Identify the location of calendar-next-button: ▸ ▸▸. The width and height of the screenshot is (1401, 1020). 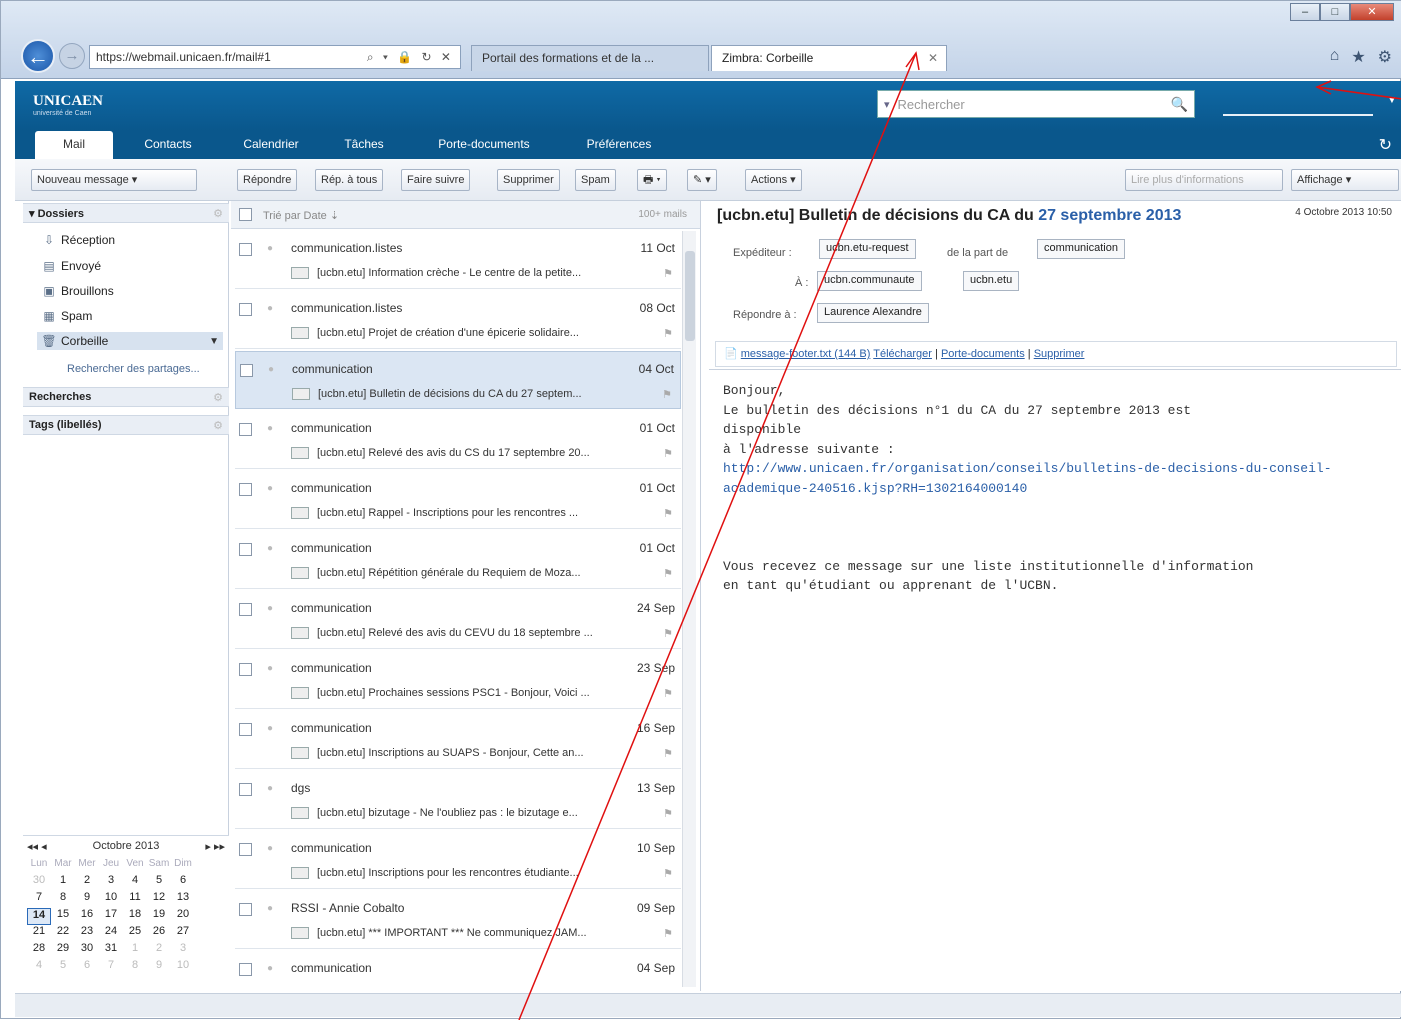
(215, 846).